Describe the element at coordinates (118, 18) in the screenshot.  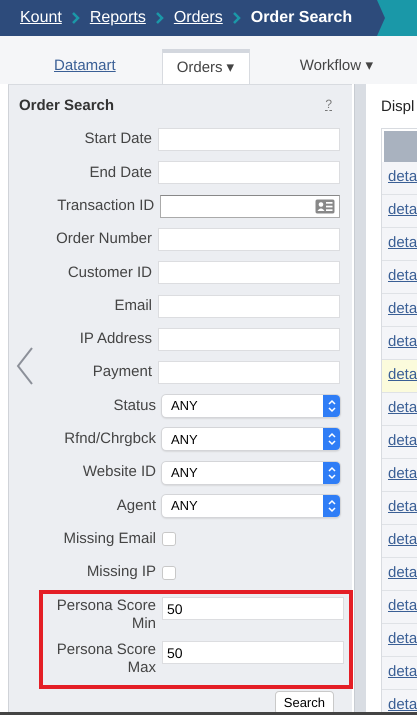
I see `breadcrumb-link: Reports` at that location.